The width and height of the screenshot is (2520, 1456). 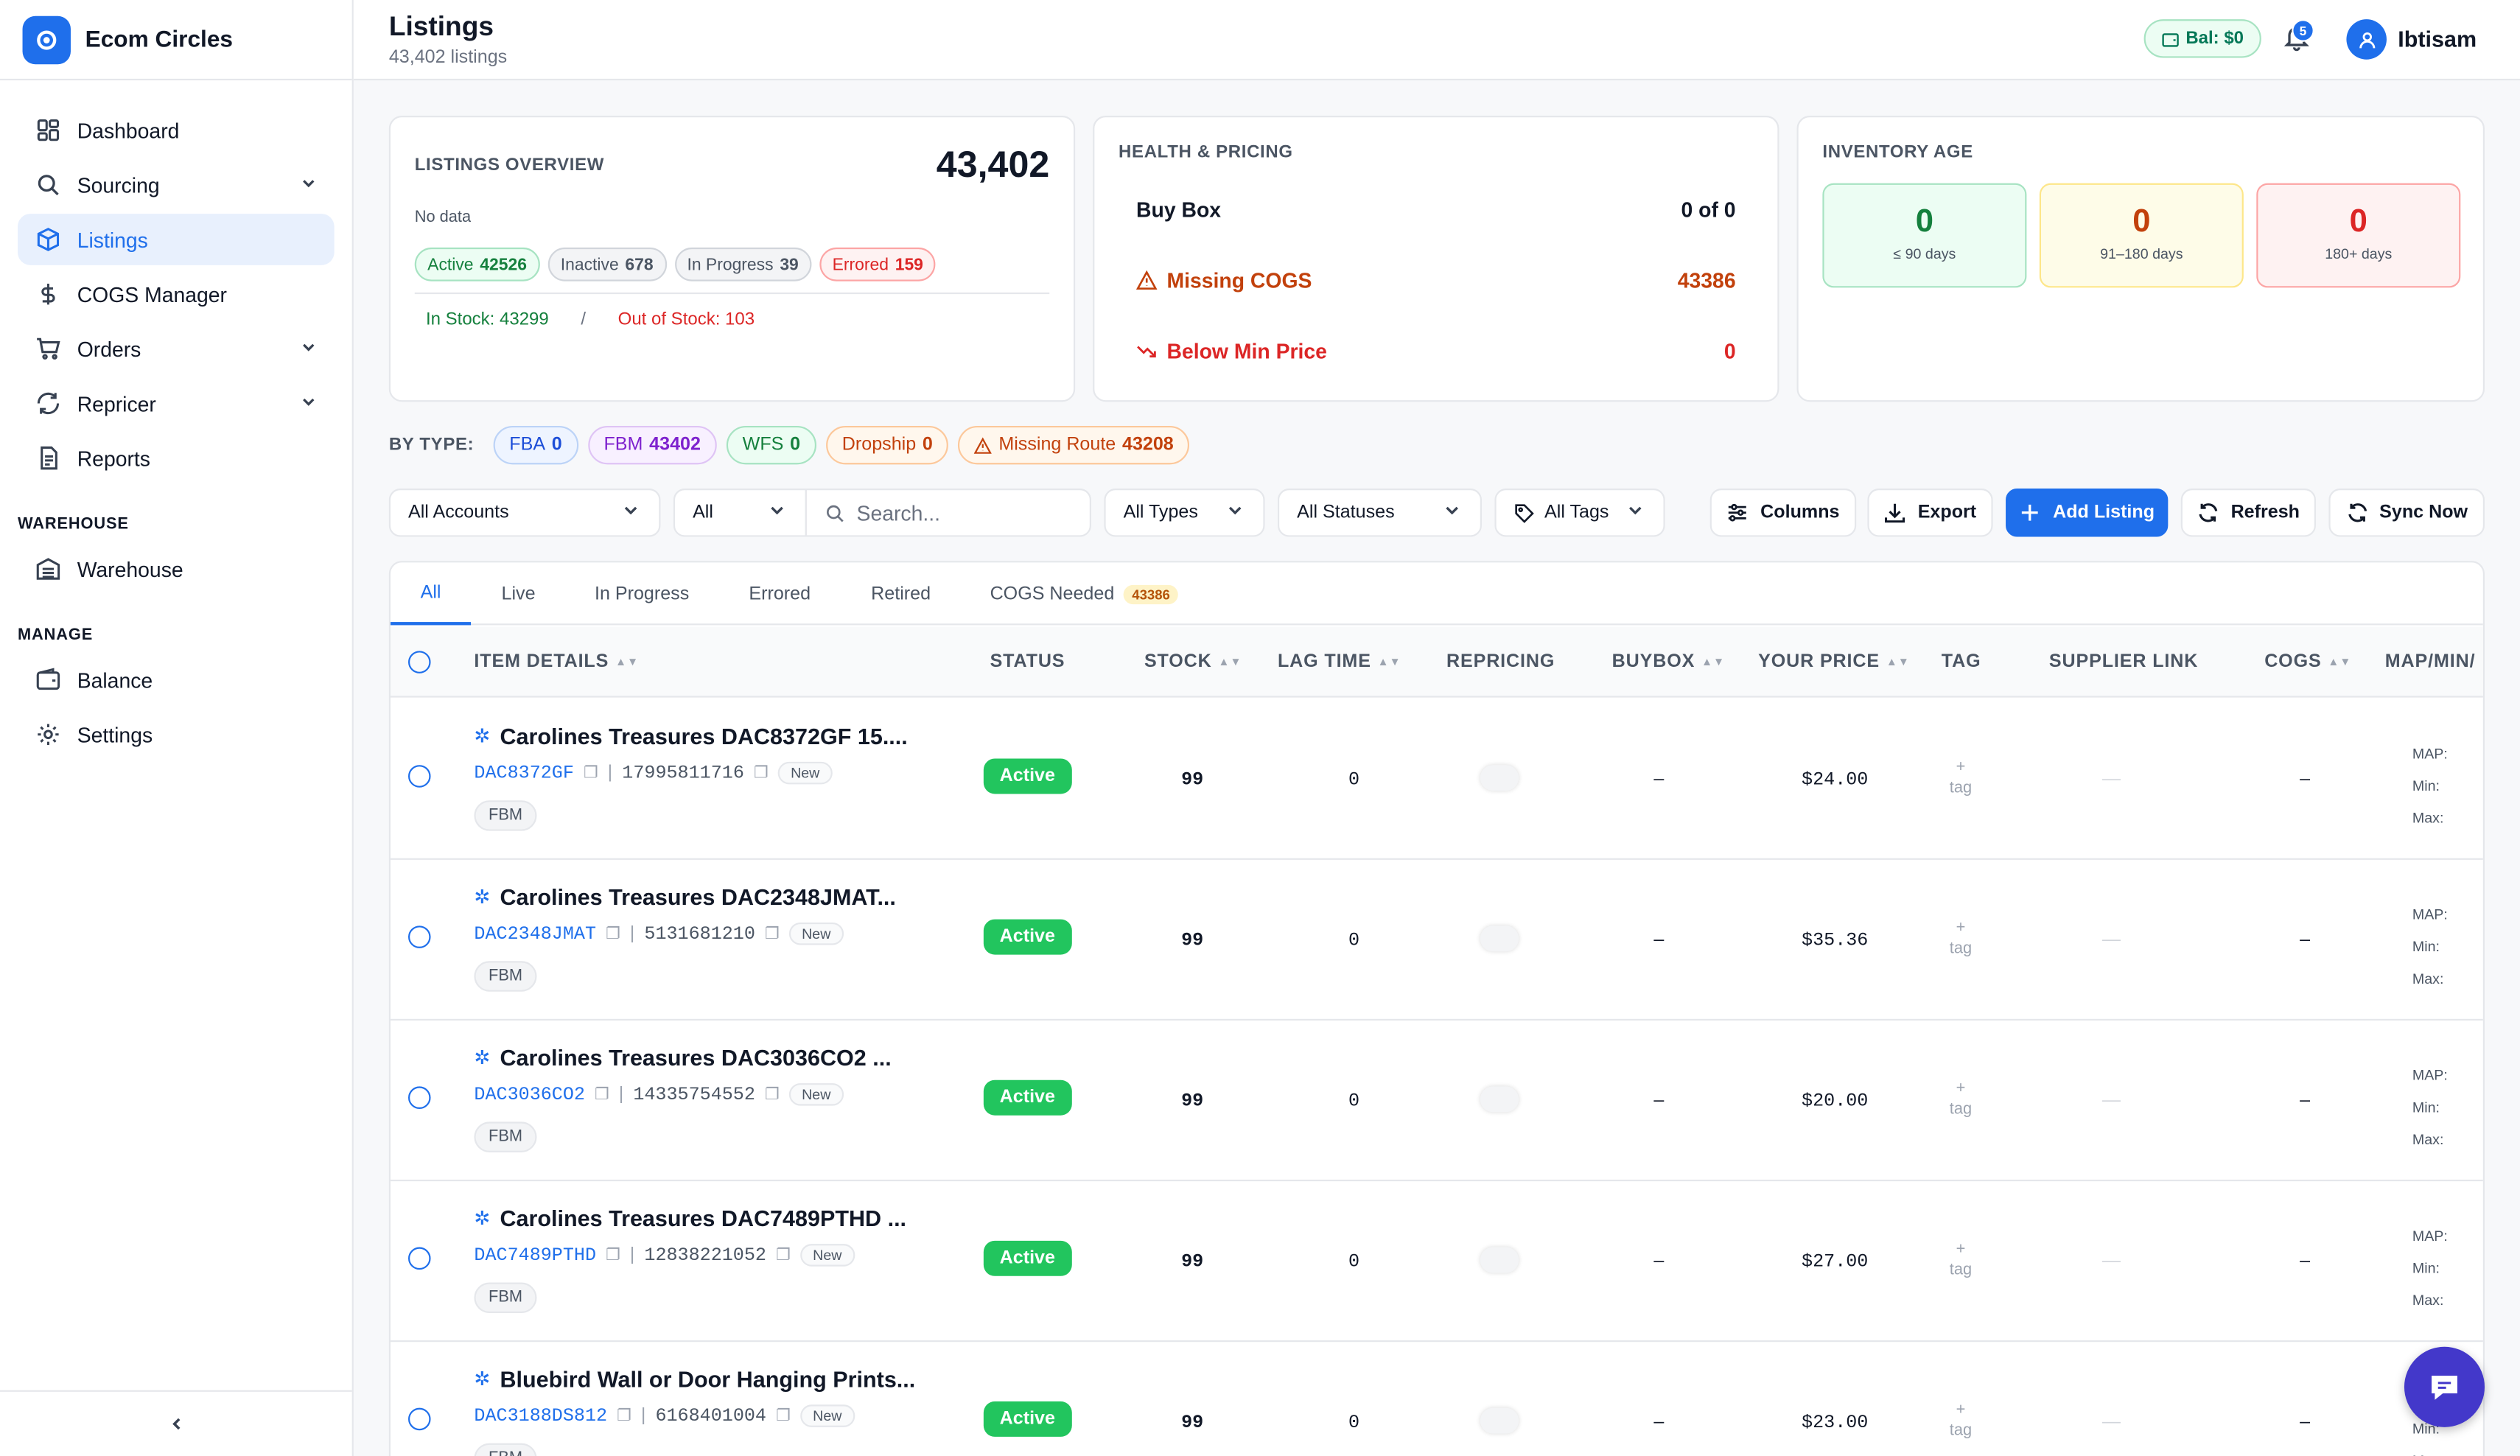 What do you see at coordinates (176, 1423) in the screenshot?
I see `collapse-sidebar-button` at bounding box center [176, 1423].